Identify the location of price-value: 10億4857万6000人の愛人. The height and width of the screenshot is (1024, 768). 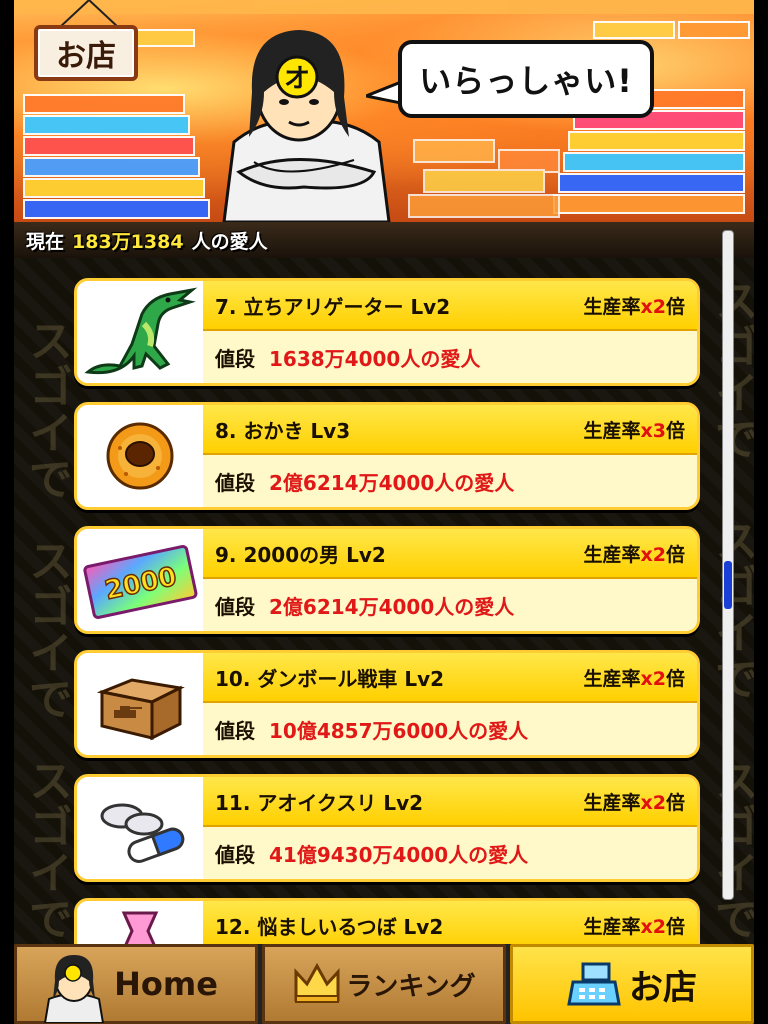
(399, 730).